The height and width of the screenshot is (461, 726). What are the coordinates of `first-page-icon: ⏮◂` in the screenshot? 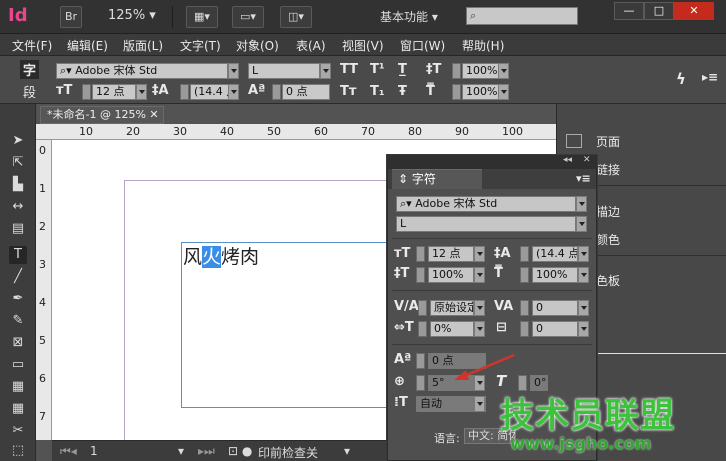 It's located at (68, 451).